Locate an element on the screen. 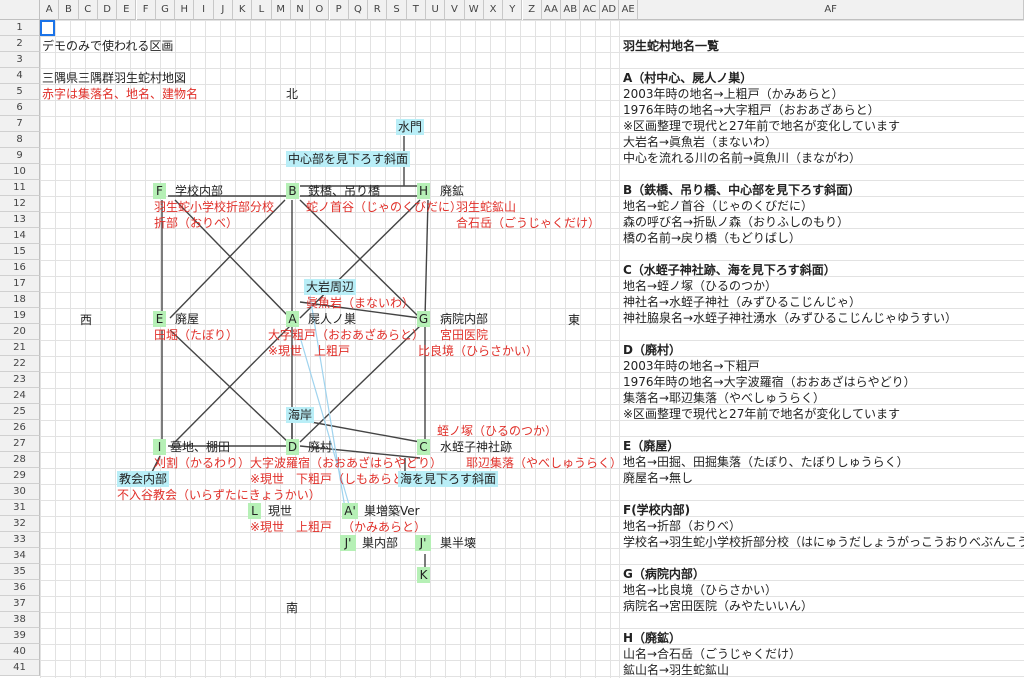  demo-note: デモのみで使われる区画 is located at coordinates (108, 46).